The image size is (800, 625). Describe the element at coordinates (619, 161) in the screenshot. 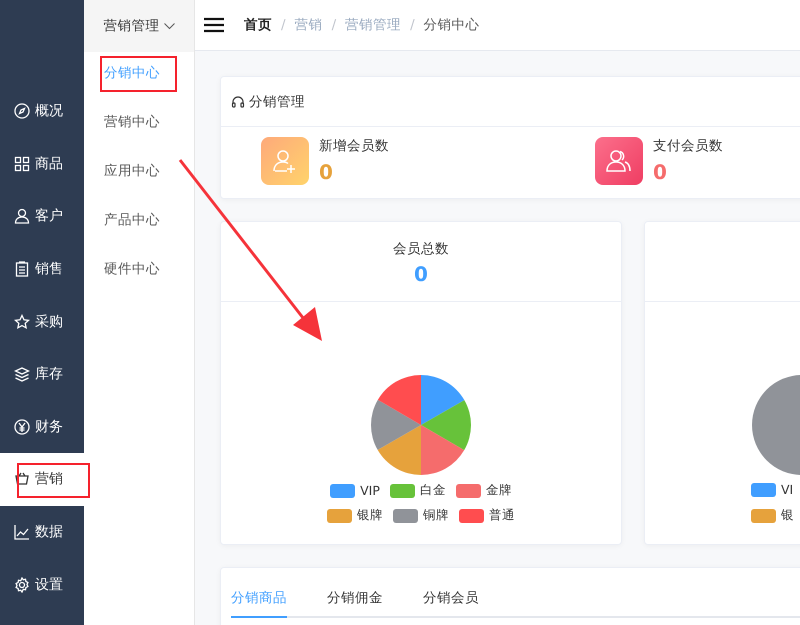

I see `users-icon` at that location.